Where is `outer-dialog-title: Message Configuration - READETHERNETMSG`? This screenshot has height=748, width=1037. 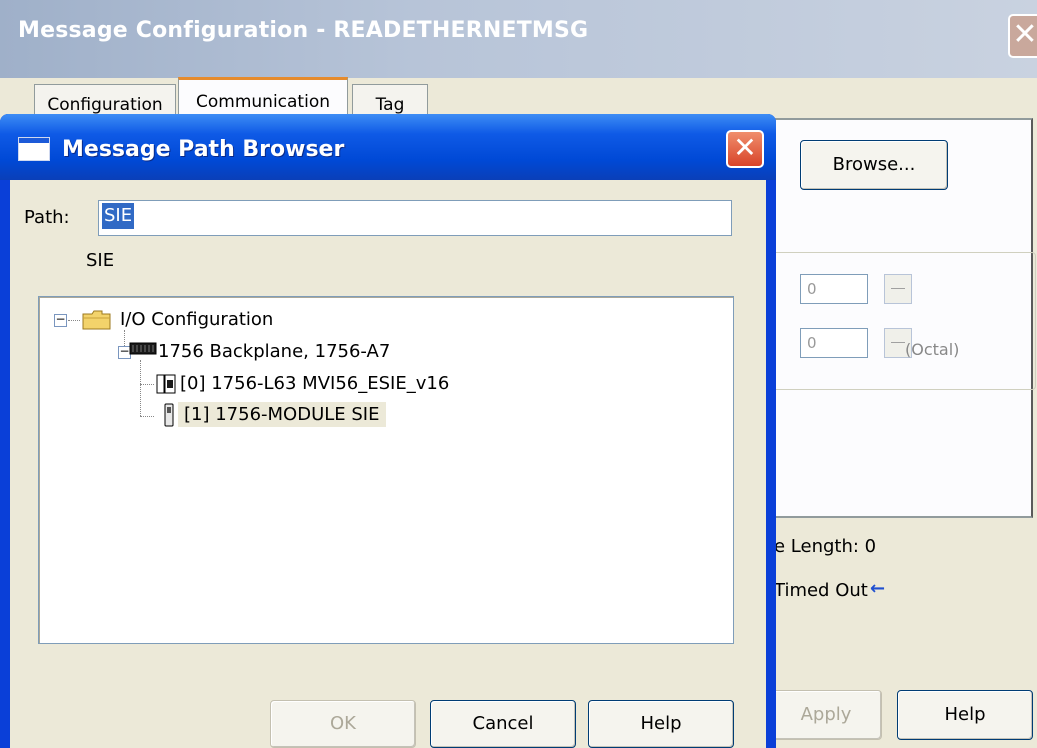
outer-dialog-title: Message Configuration - READETHERNETMSG is located at coordinates (303, 30).